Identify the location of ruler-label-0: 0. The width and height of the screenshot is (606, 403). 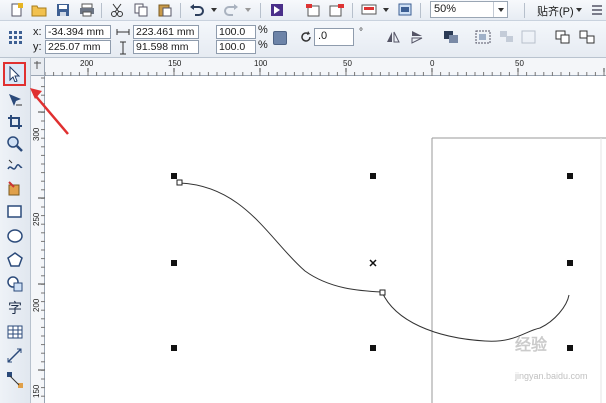
(432, 63).